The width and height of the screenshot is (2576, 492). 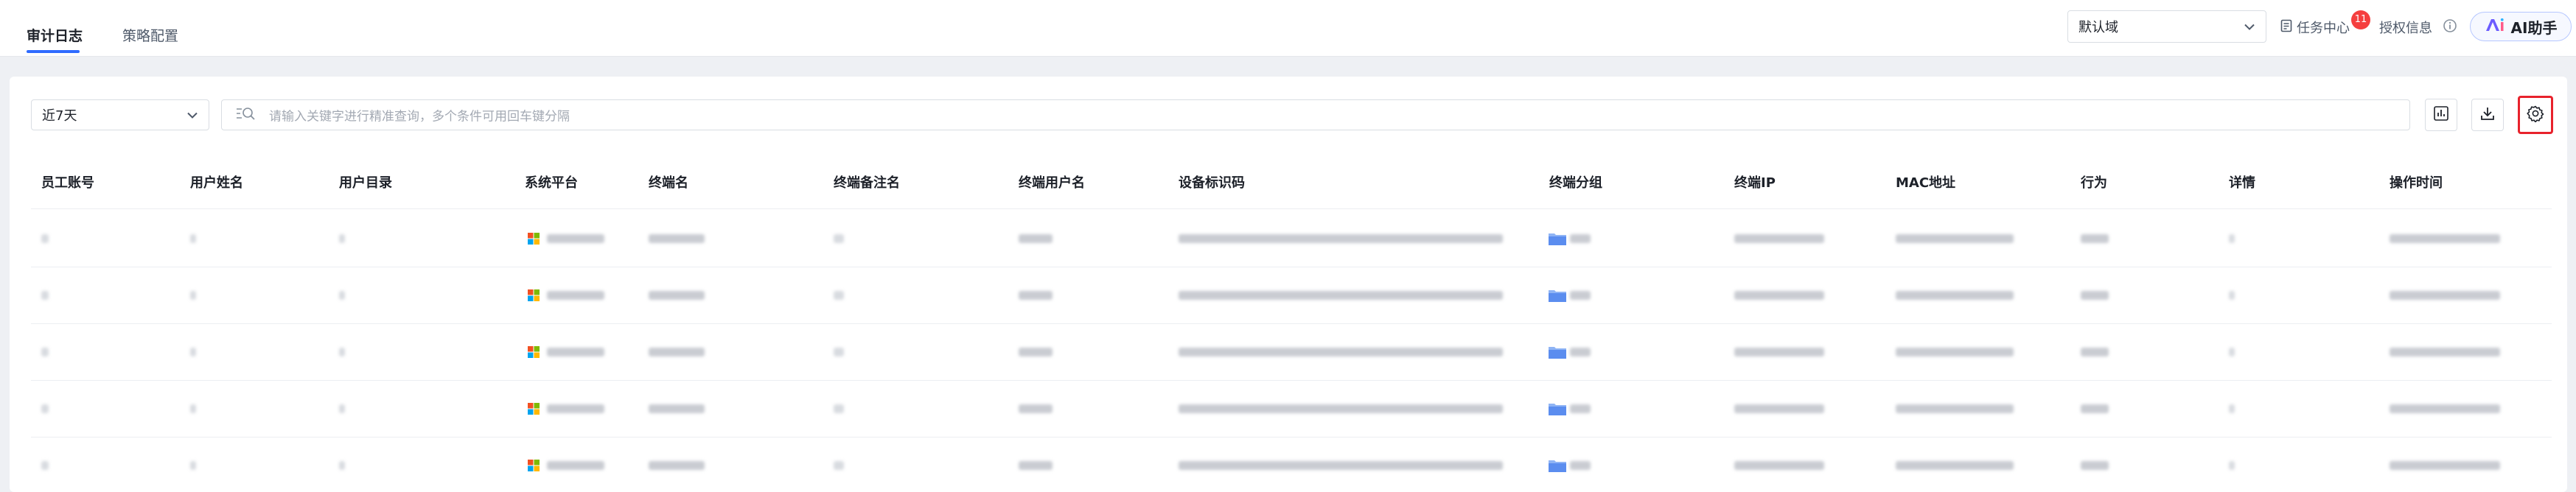 I want to click on col-header-user-directory: 用户目录, so click(x=365, y=181).